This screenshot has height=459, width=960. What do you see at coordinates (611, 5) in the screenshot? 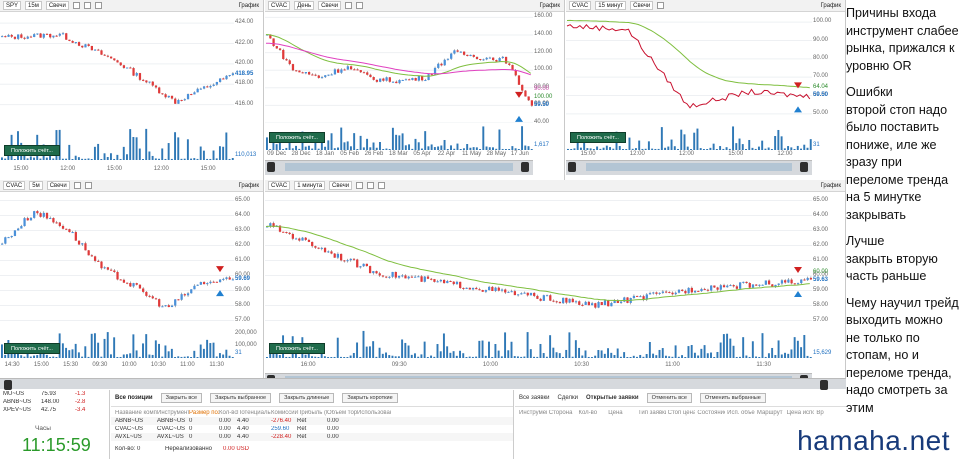
I see `interval-select: 15 минут` at bounding box center [611, 5].